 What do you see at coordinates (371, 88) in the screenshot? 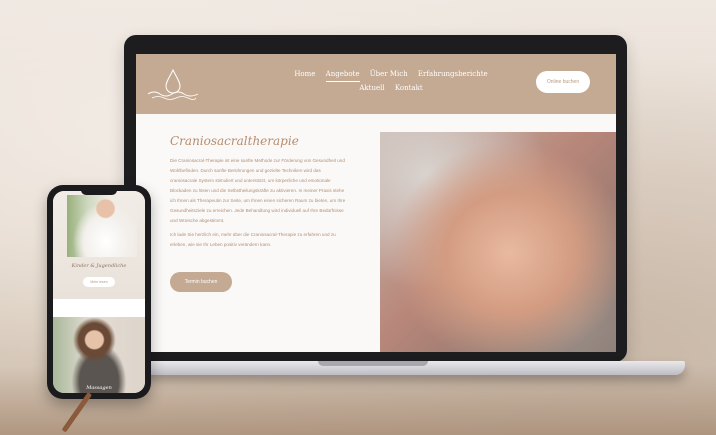
I see `nav-item-aktuell: Aktuell` at bounding box center [371, 88].